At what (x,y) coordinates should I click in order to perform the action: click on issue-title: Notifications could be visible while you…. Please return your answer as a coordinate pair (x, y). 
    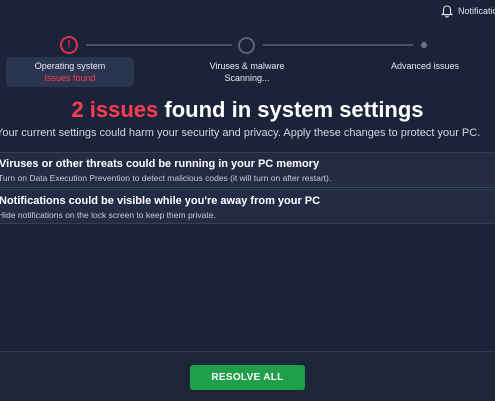
    Looking at the image, I should click on (160, 201).